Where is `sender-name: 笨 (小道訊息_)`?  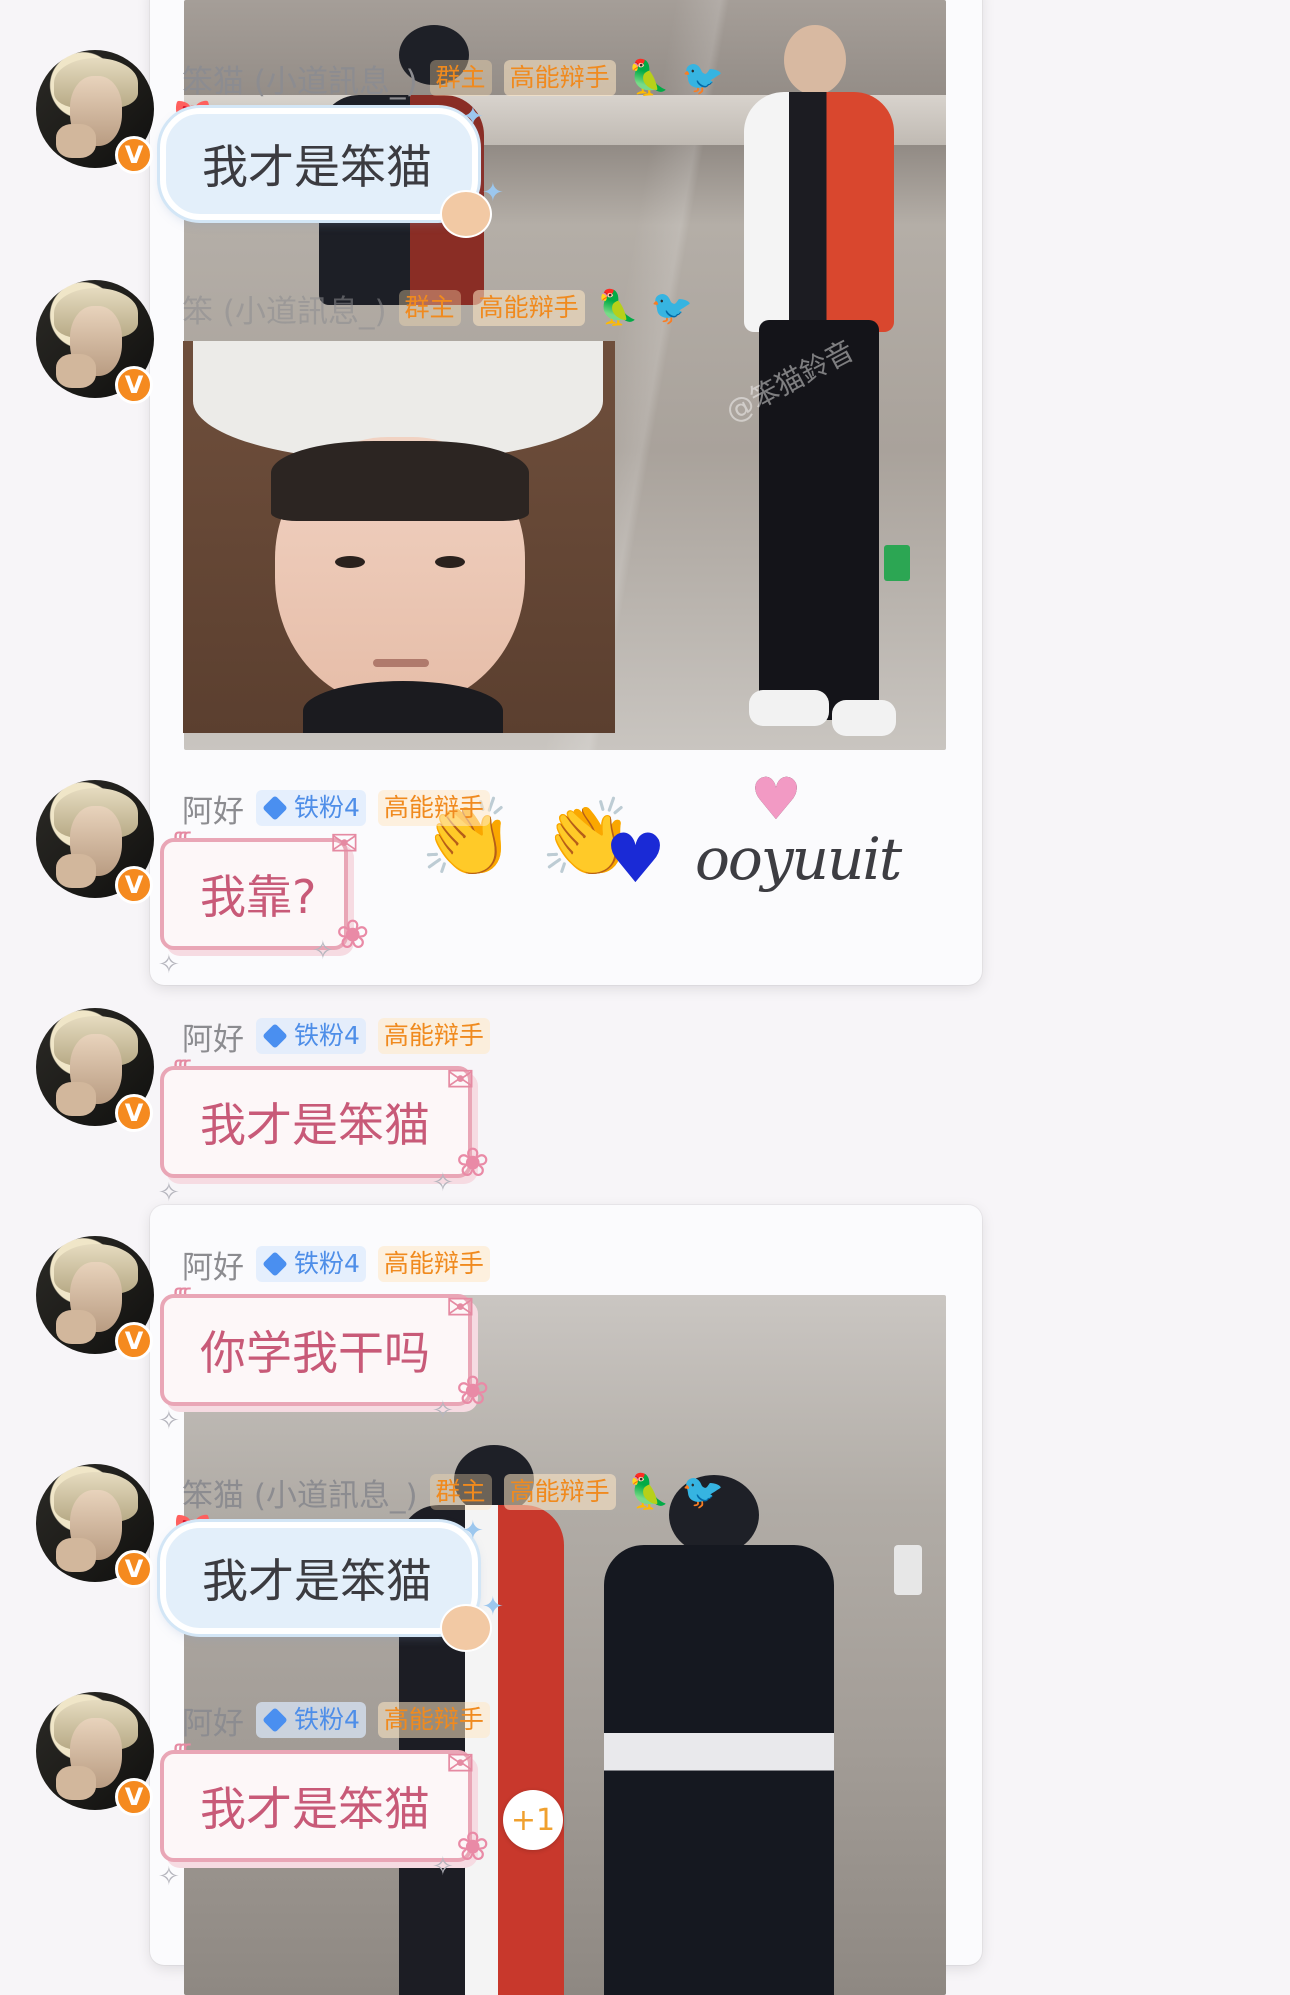 sender-name: 笨 (小道訊息_) is located at coordinates (284, 308).